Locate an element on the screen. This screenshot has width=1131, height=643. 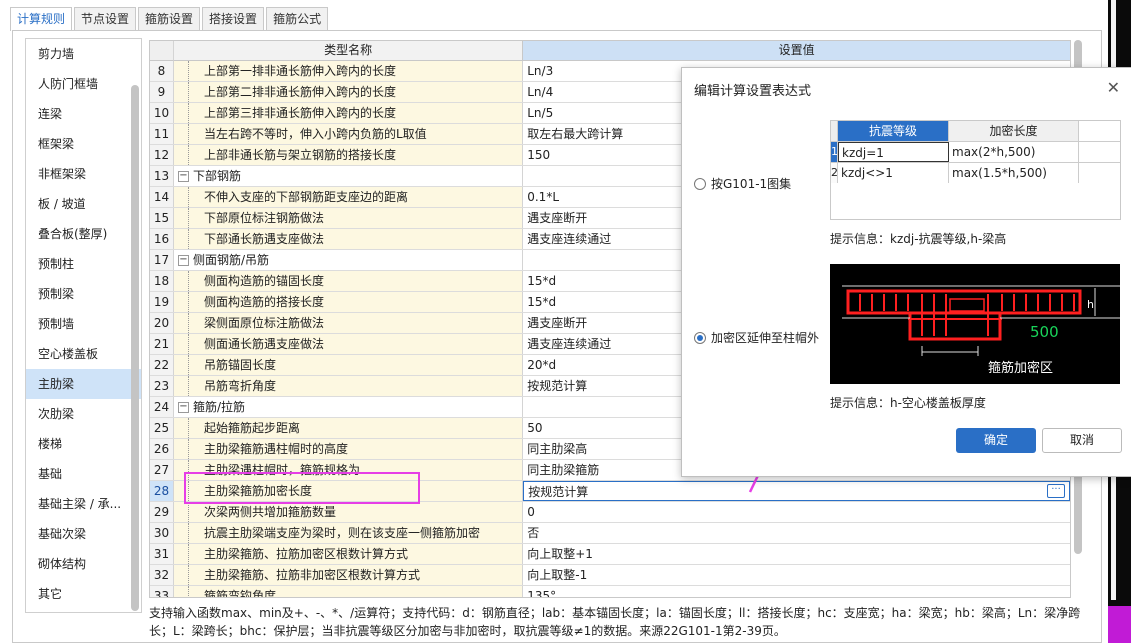
tab-2: 箍筋设置 is located at coordinates (169, 18).